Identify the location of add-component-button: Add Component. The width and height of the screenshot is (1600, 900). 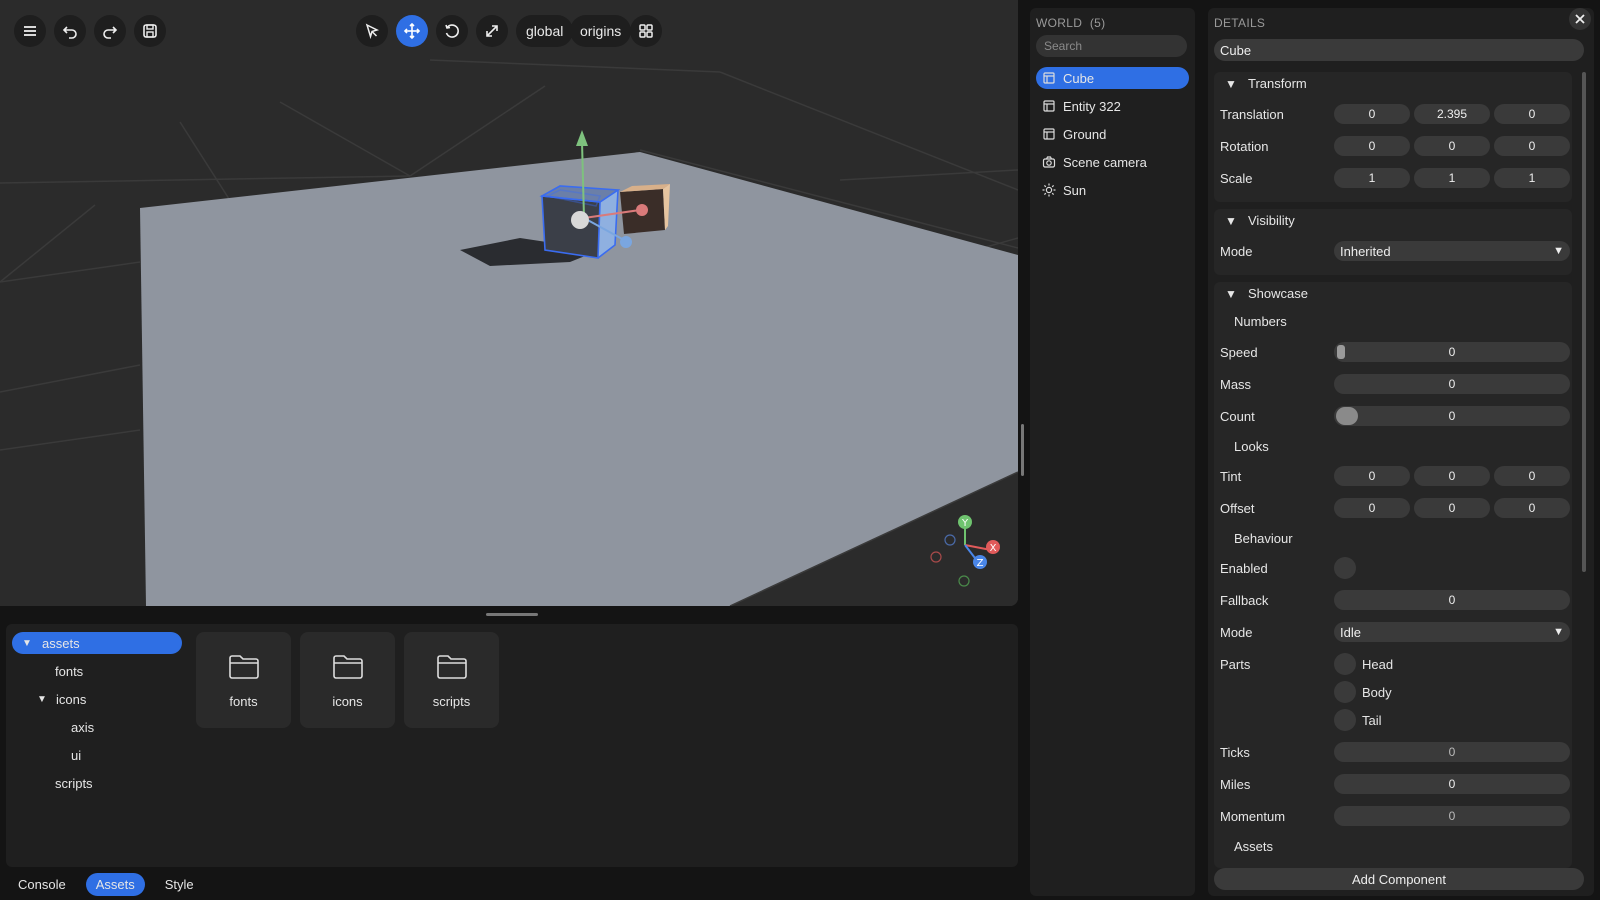
(1399, 879).